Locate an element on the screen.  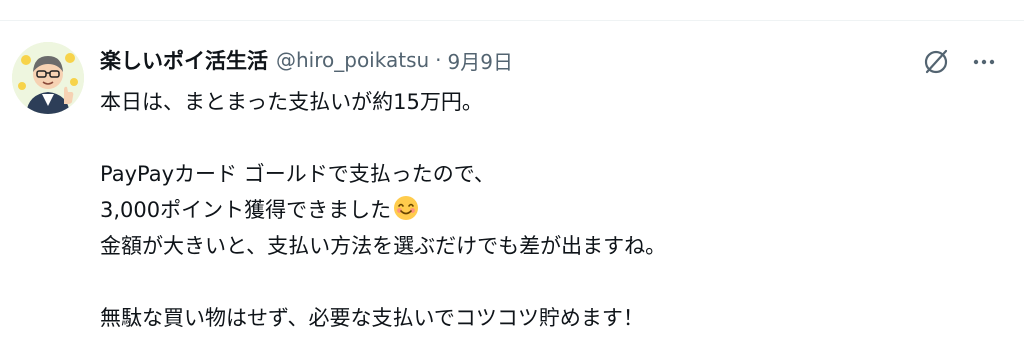
avatar-illustration is located at coordinates (48, 78).